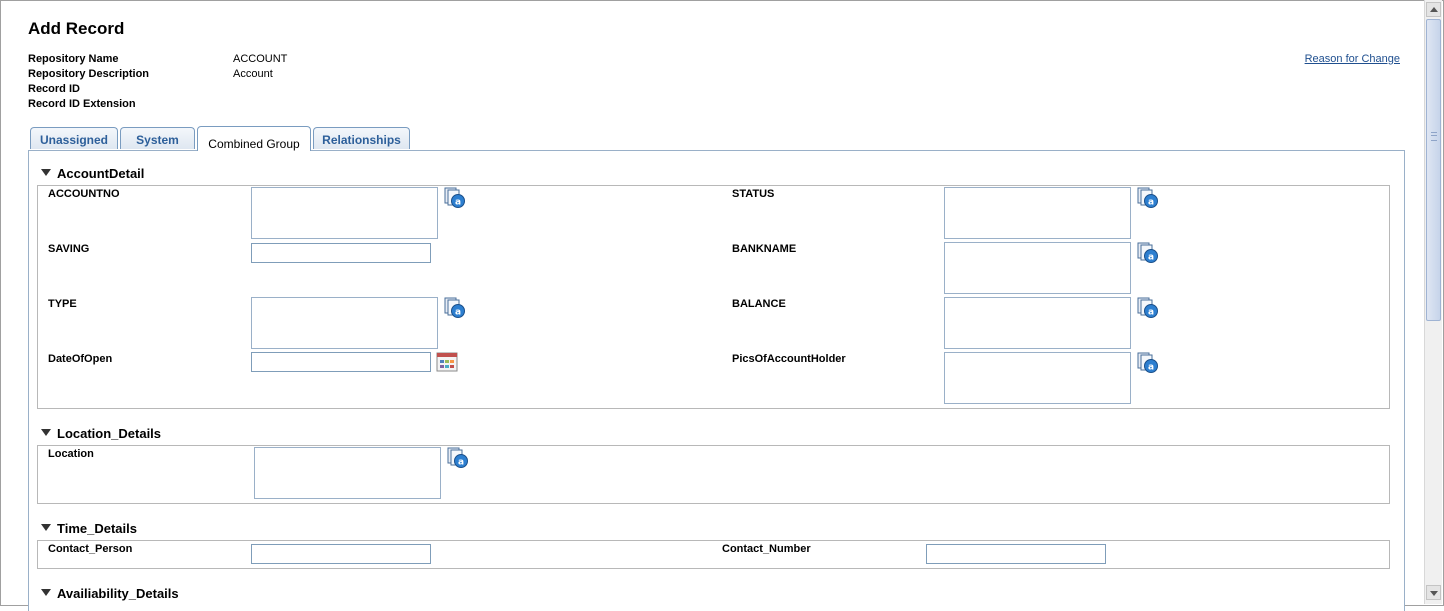  I want to click on tab-combined-group: Combined Group, so click(254, 138).